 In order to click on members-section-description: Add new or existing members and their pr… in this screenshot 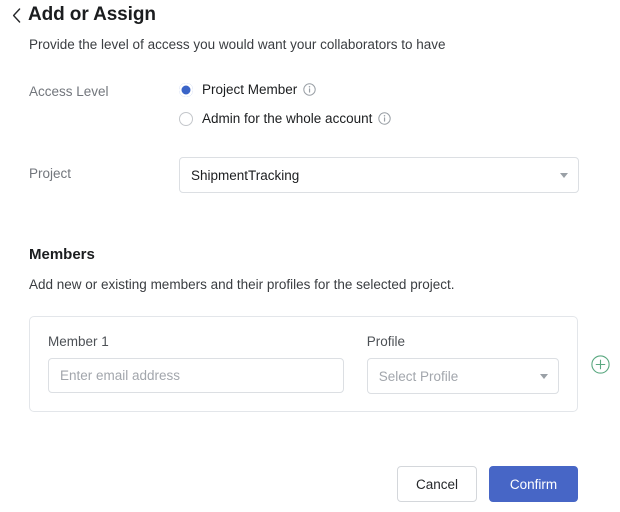, I will do `click(242, 284)`.